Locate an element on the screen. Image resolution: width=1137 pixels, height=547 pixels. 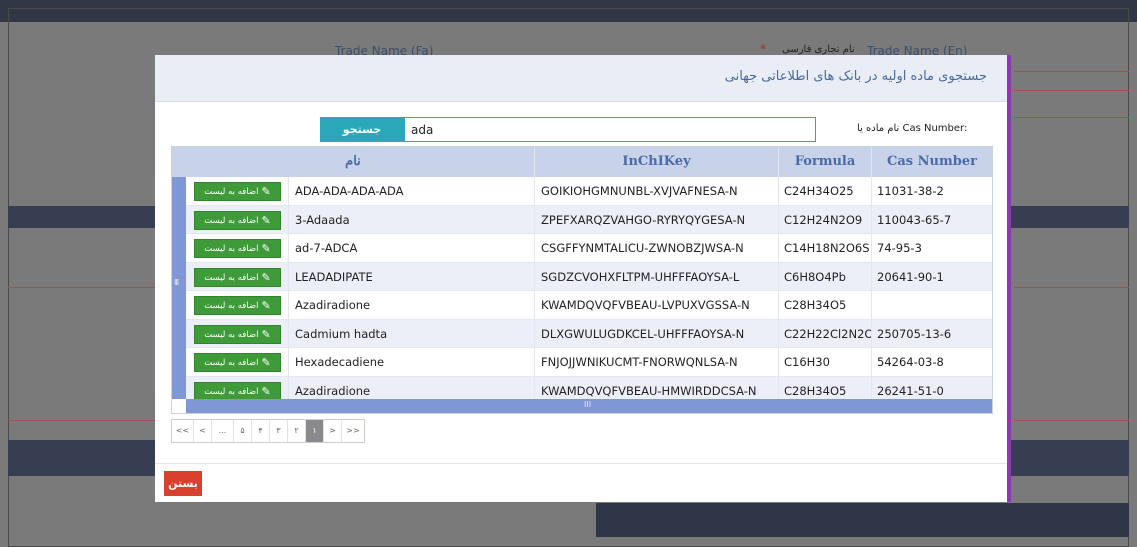
cell-cas: 110043-65-7 is located at coordinates (914, 219).